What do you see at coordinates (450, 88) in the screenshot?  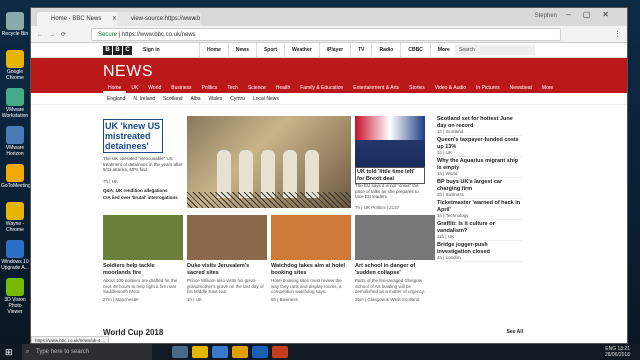 I see `news-nav-item: Video & Audio` at bounding box center [450, 88].